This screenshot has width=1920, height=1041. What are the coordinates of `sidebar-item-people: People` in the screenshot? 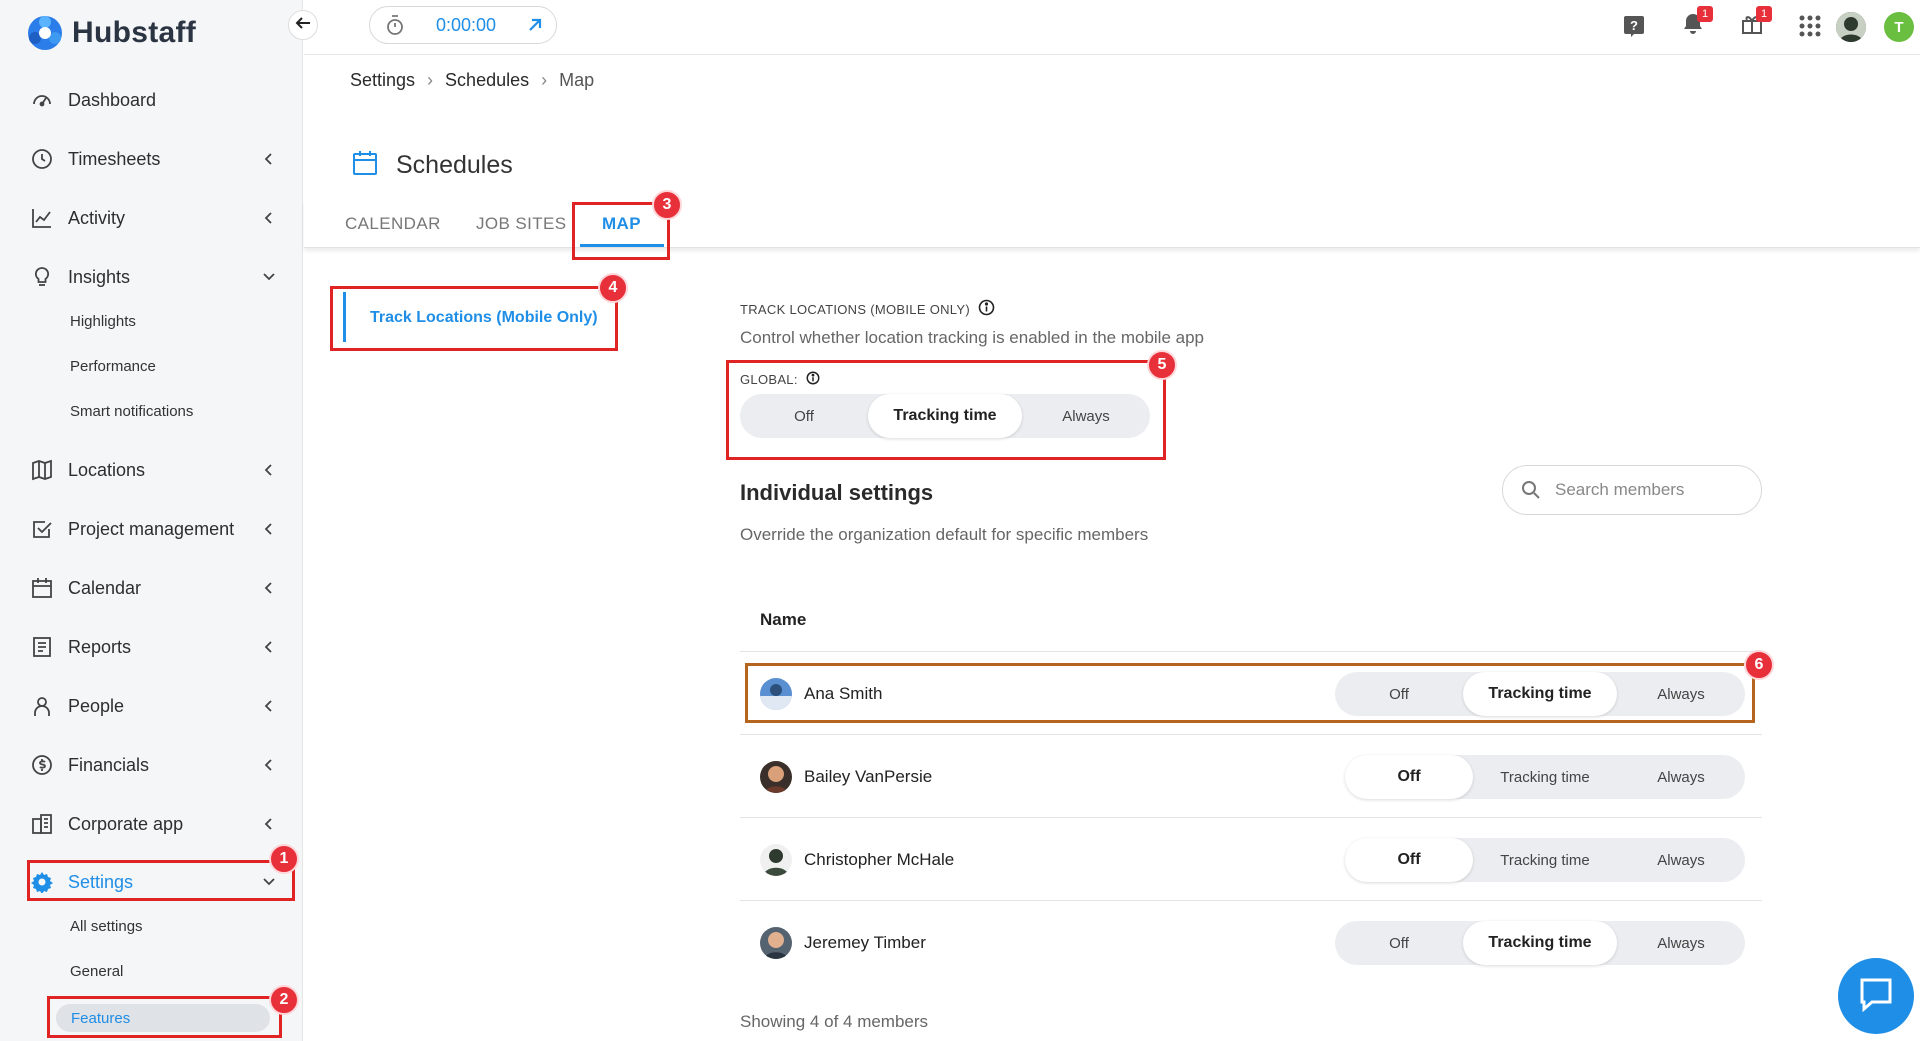 It's located at (155, 706).